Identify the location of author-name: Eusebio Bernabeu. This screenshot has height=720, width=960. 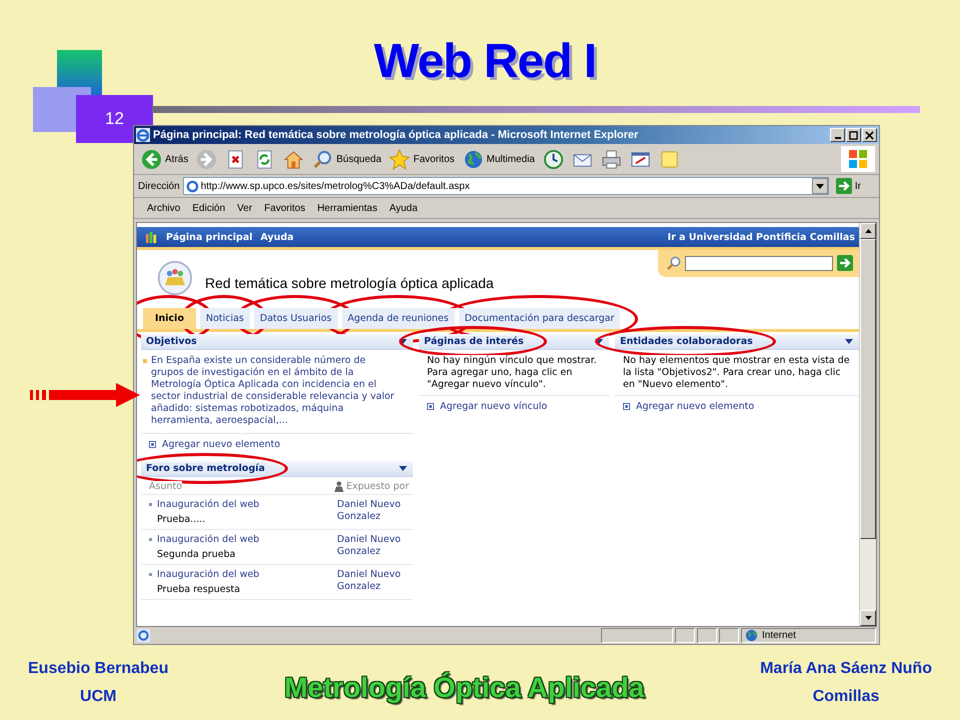
(98, 669).